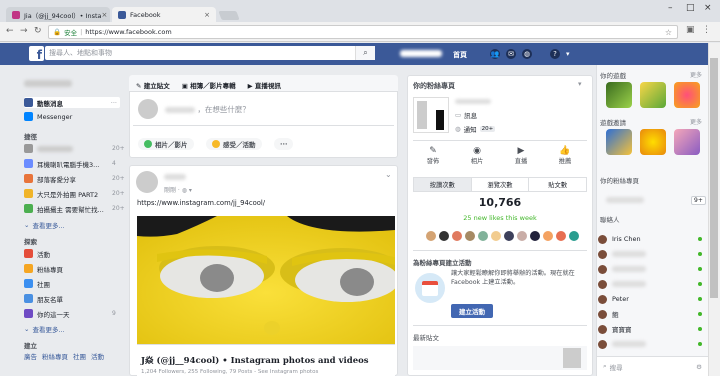  I want to click on sidebar-shortcut: 部落客愛分享 20+, so click(74, 178).